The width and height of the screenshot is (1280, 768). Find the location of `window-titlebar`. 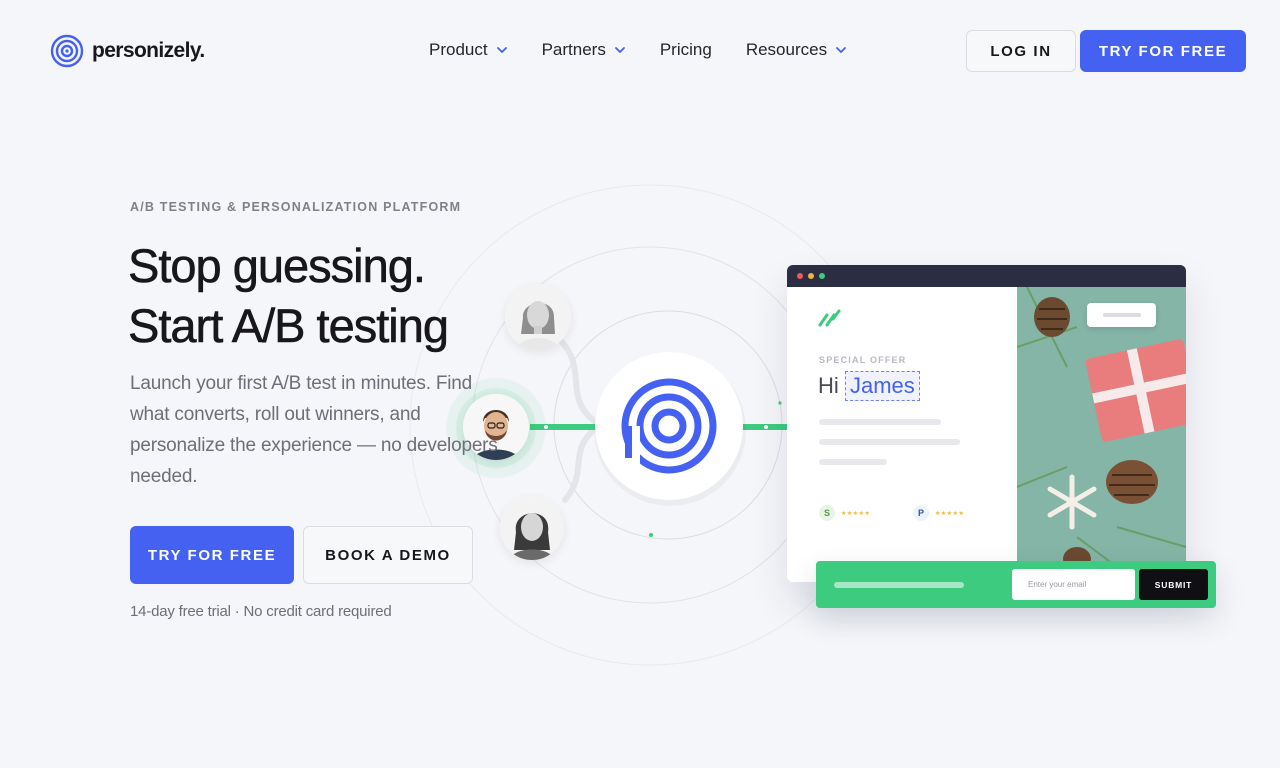

window-titlebar is located at coordinates (986, 276).